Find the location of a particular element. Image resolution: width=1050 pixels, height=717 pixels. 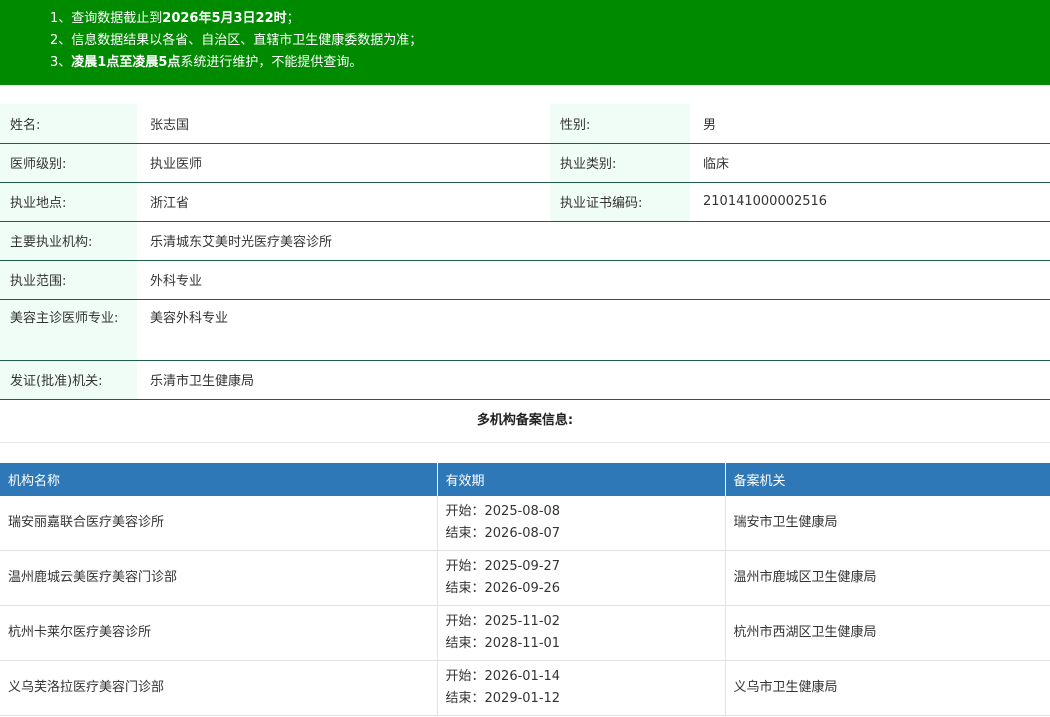

org-label: 主要执业机构: is located at coordinates (68, 241).